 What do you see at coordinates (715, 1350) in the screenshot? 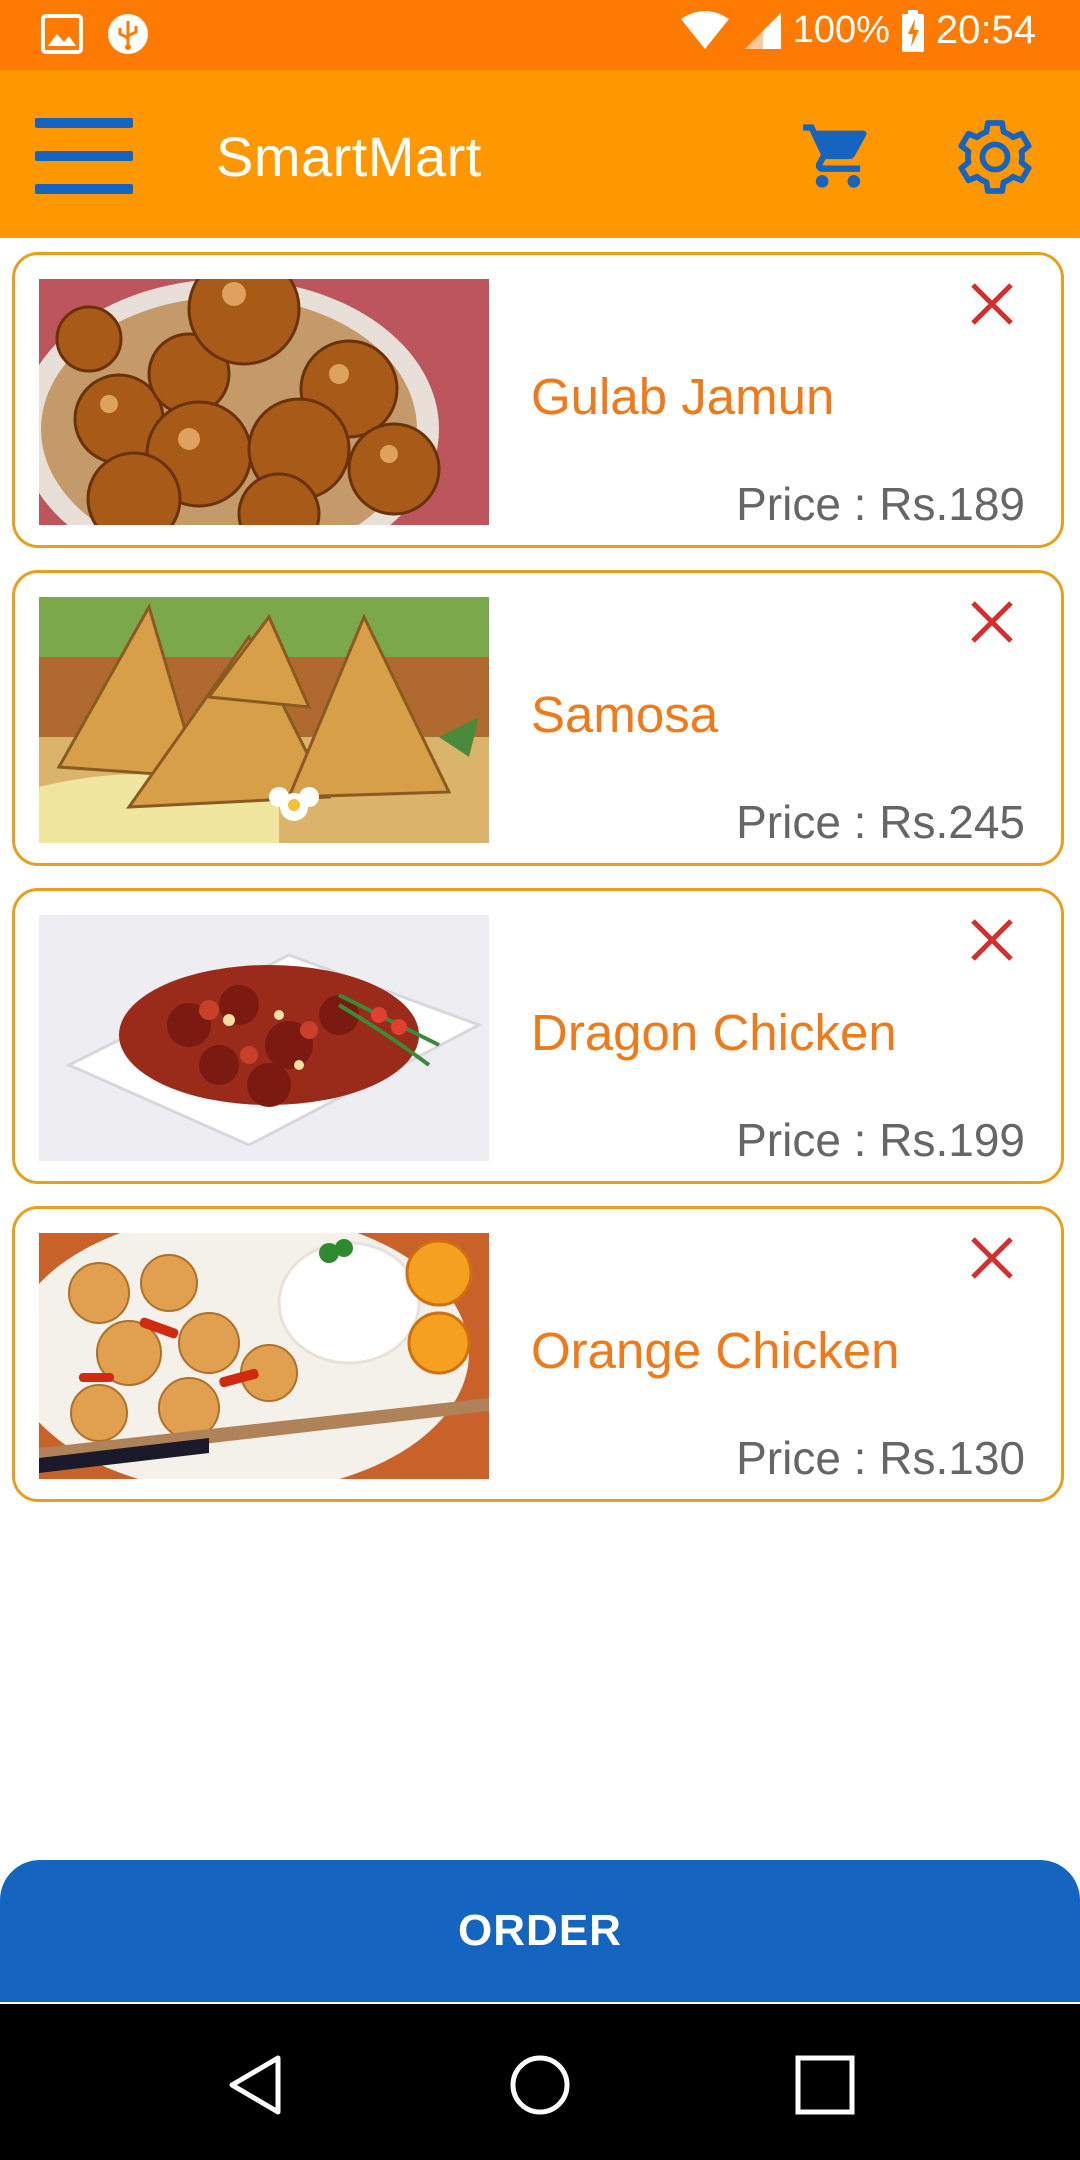
I see `item-name: Orange Chicken` at bounding box center [715, 1350].